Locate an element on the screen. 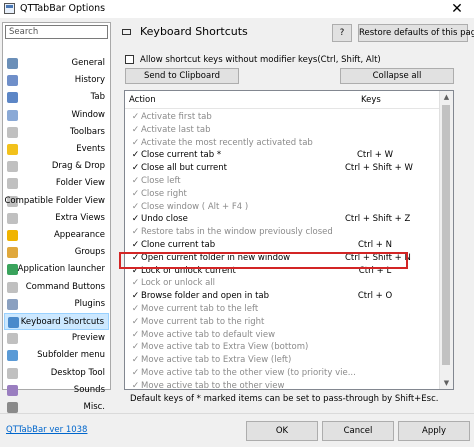  allow-unmodified-keys-checkbox is located at coordinates (129, 59).